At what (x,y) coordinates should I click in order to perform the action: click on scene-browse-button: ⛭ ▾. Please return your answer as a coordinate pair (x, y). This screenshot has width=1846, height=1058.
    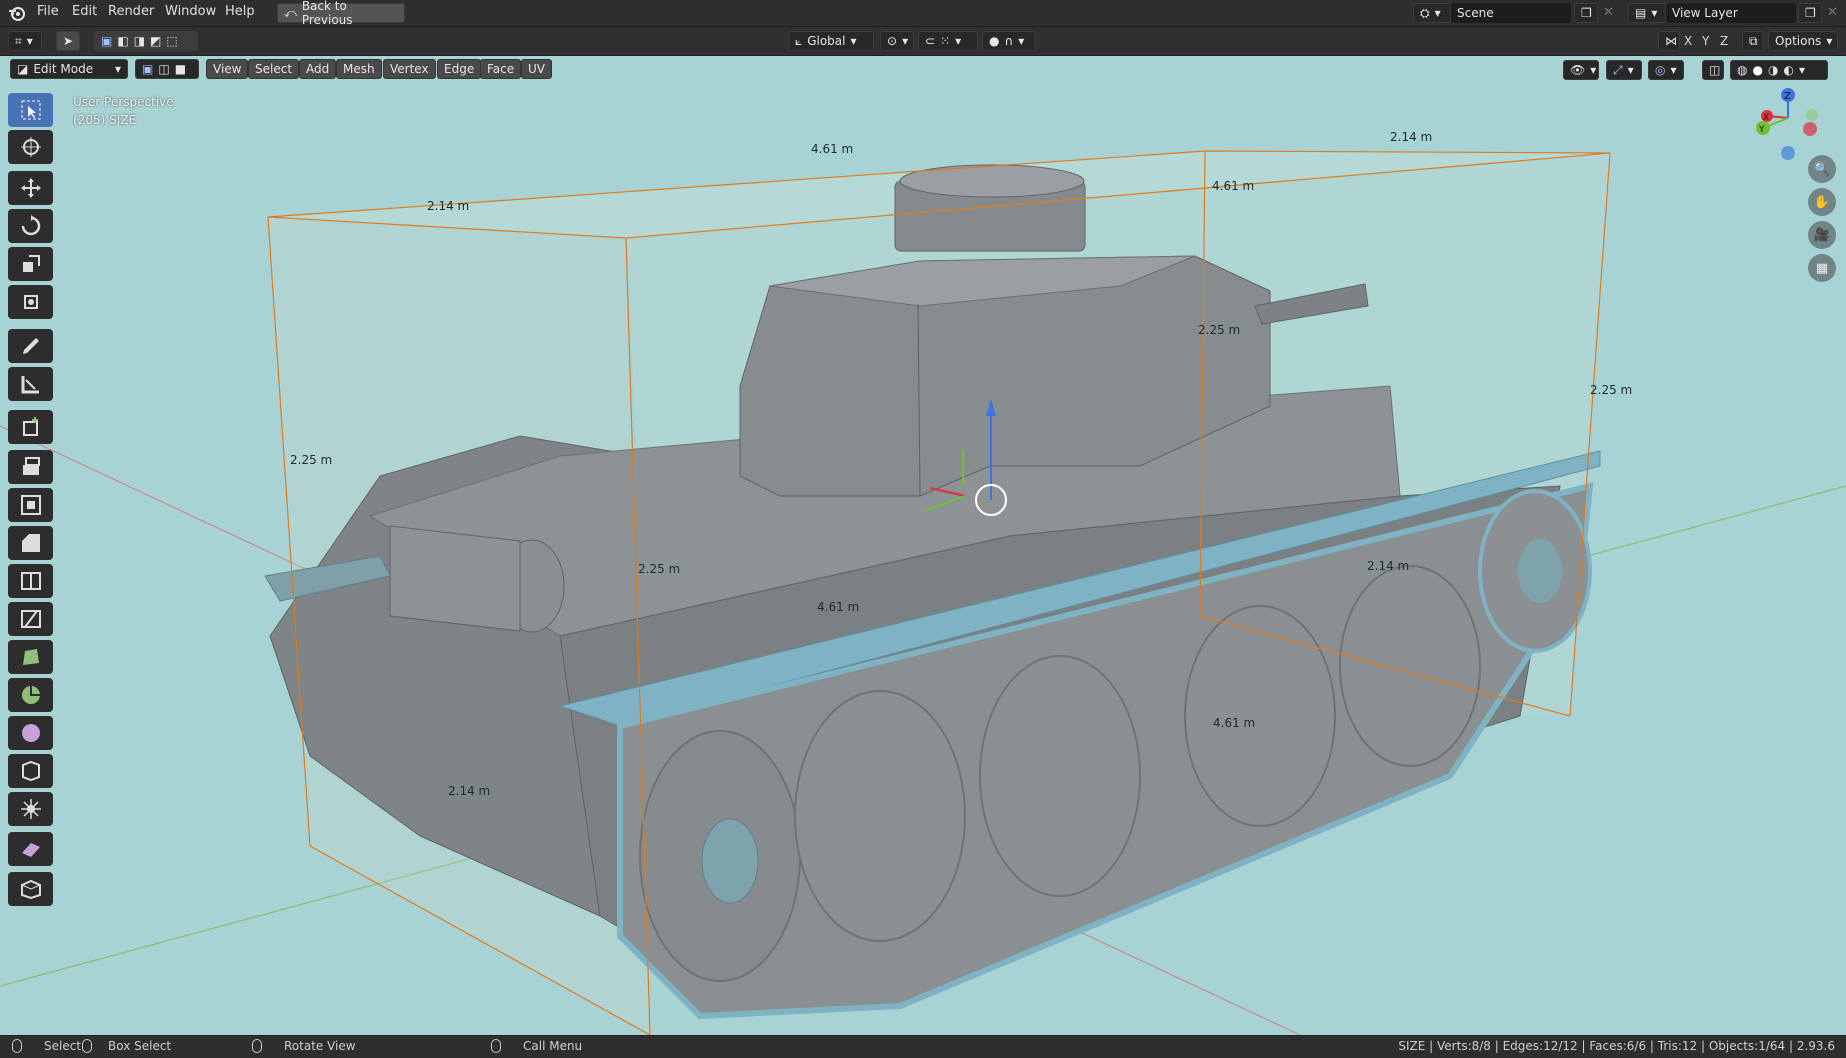
    Looking at the image, I should click on (1432, 13).